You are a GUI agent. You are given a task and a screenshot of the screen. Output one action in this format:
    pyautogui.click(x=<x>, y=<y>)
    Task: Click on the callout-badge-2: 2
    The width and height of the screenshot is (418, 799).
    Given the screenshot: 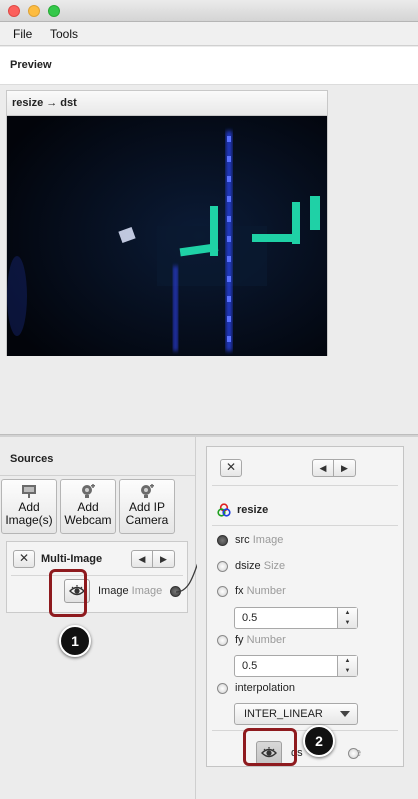 What is the action you would take?
    pyautogui.click(x=319, y=741)
    